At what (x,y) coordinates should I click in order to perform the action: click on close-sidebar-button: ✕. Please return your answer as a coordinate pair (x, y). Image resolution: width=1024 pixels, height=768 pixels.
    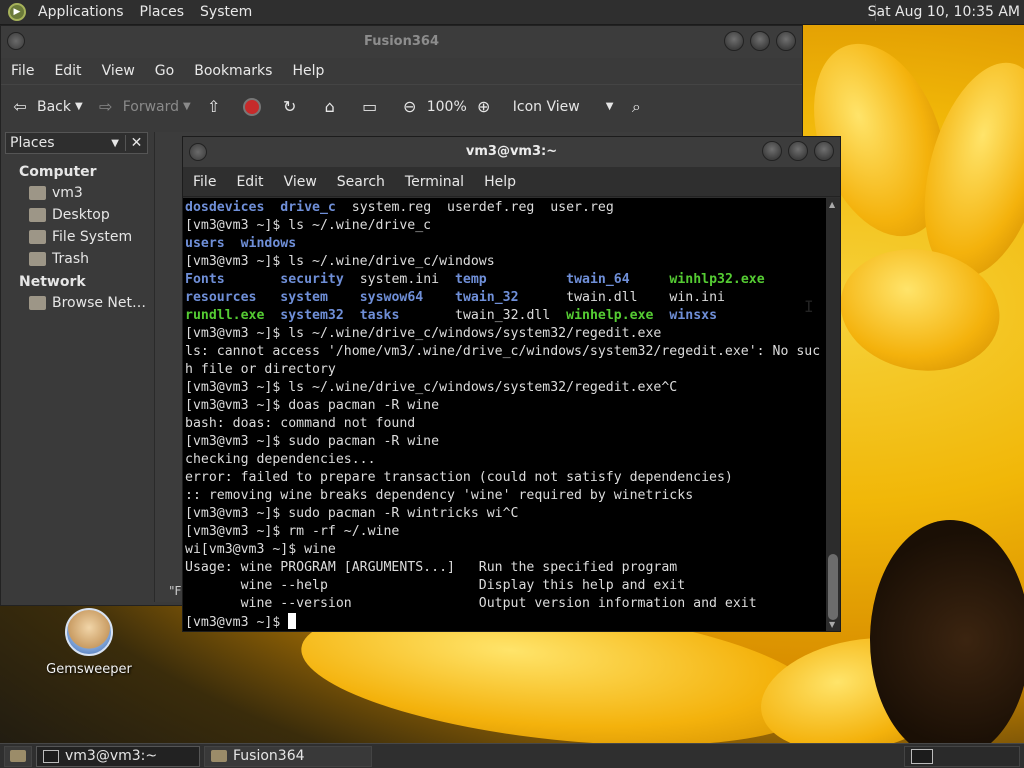
    Looking at the image, I should click on (136, 143).